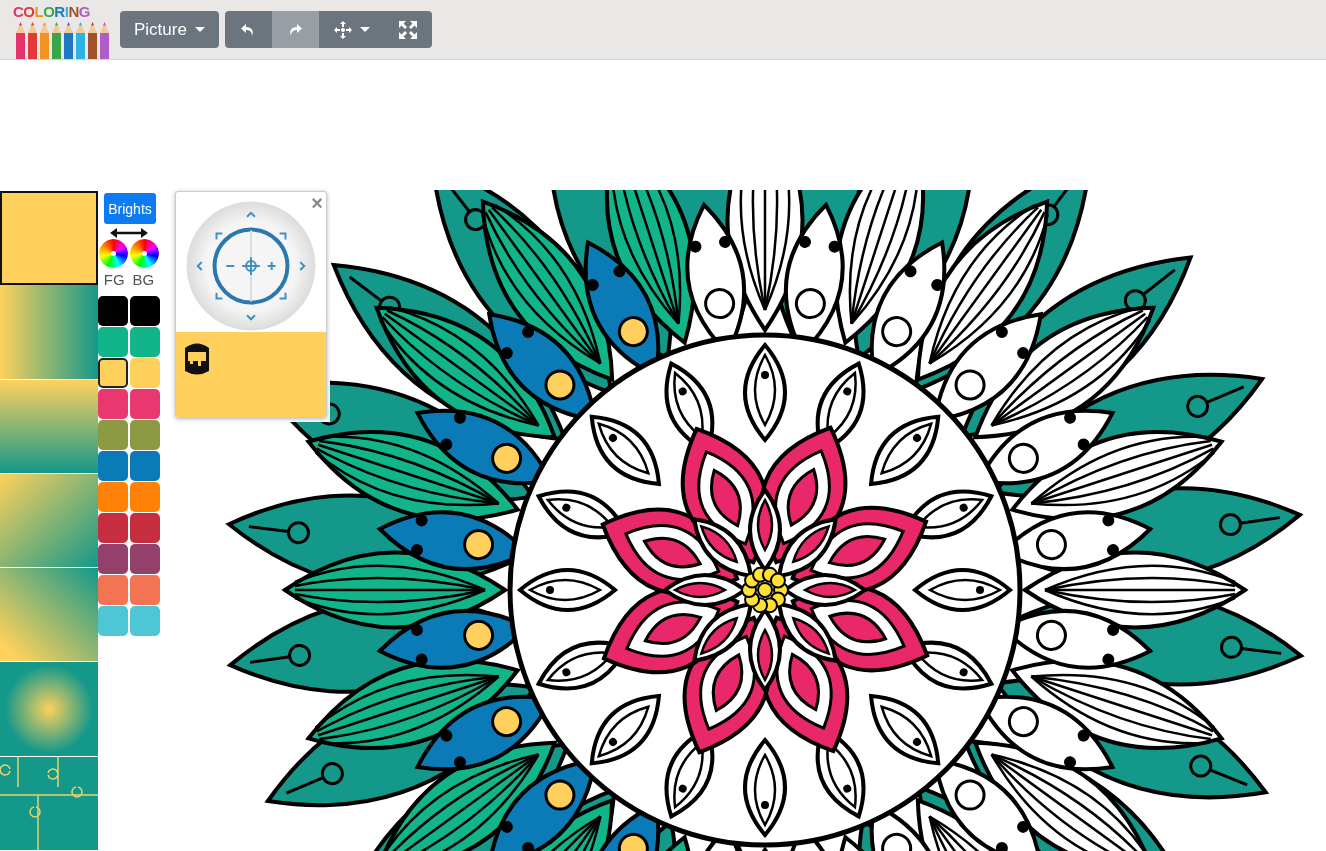 The width and height of the screenshot is (1326, 851). Describe the element at coordinates (143, 279) in the screenshot. I see `bg-label: BG` at that location.